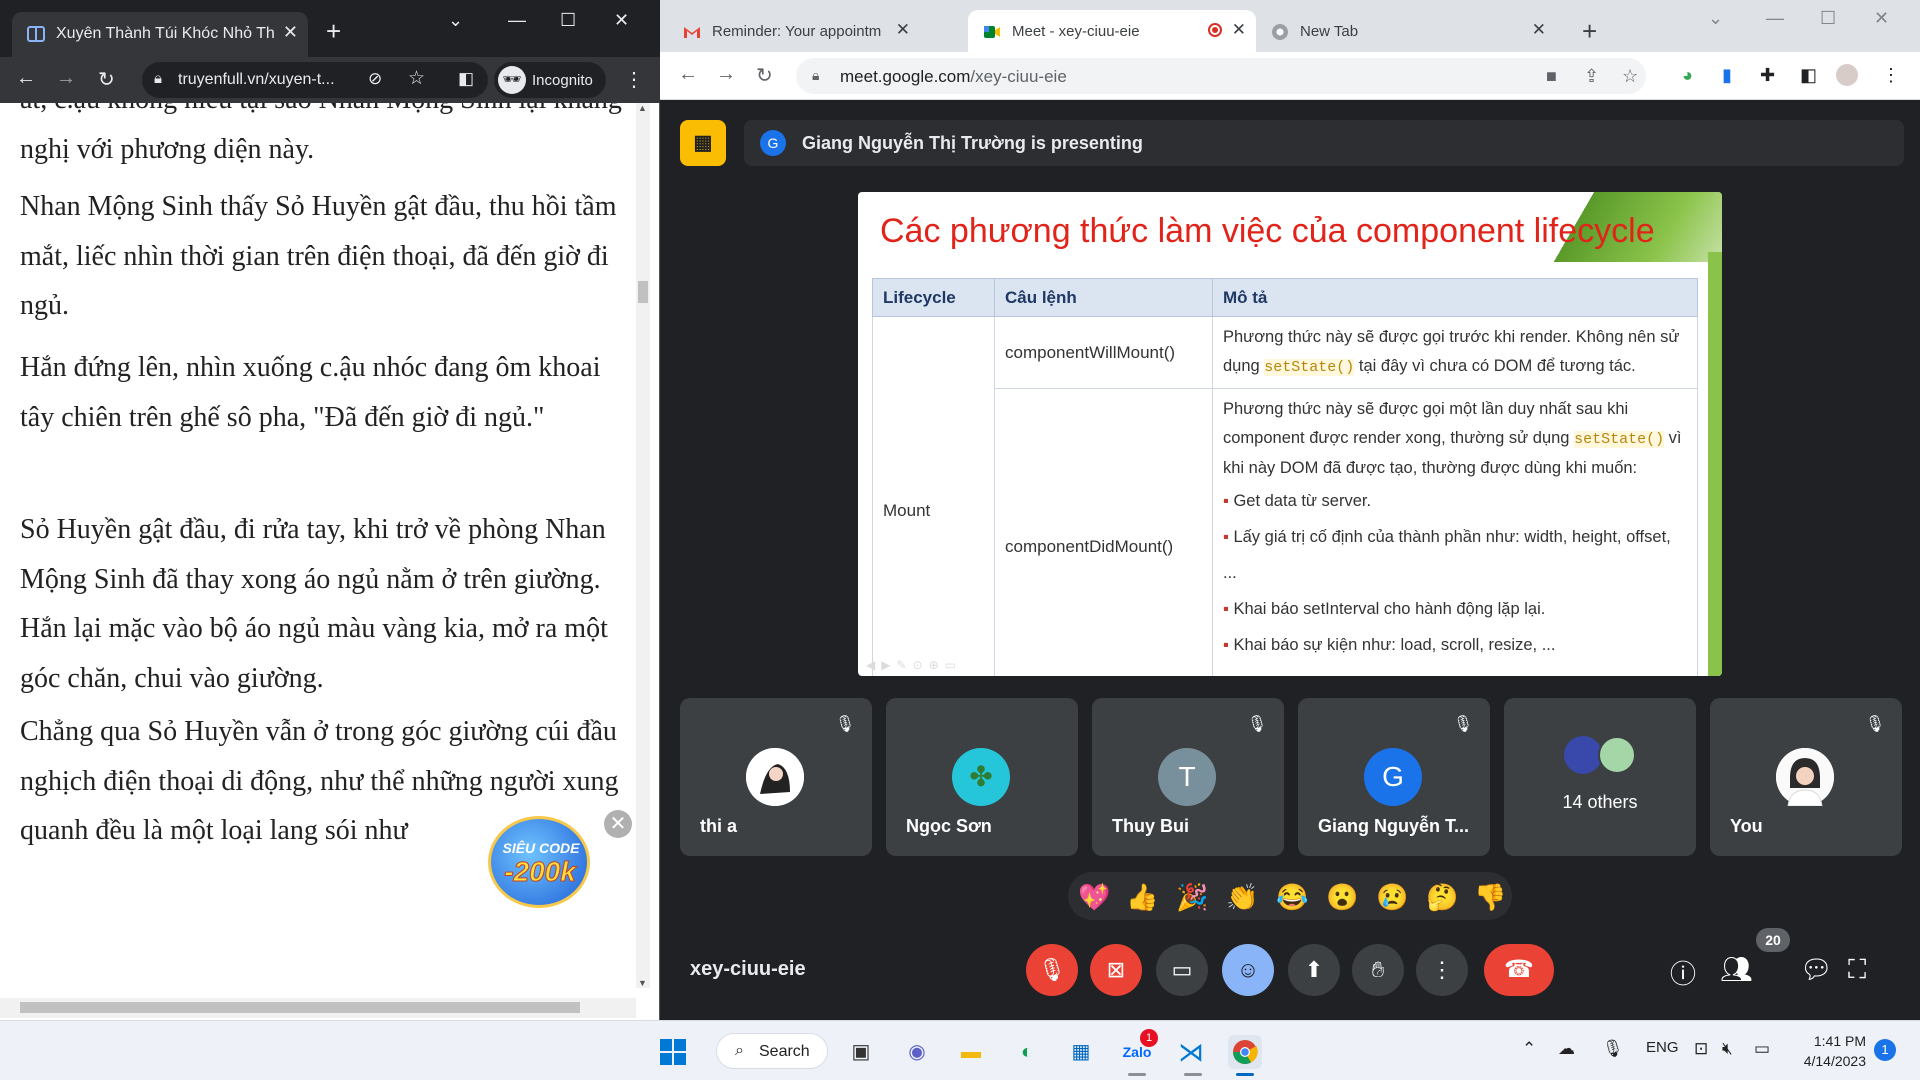  What do you see at coordinates (1191, 1052) in the screenshot?
I see `vscode-icon: ⋊` at bounding box center [1191, 1052].